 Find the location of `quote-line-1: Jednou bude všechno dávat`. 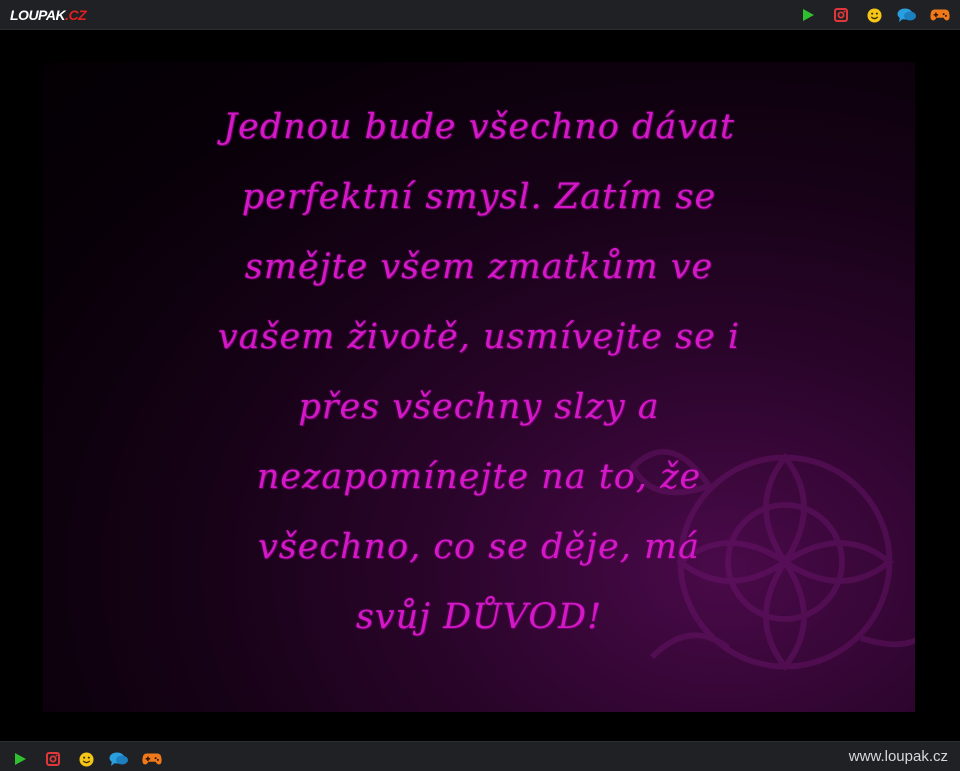

quote-line-1: Jednou bude všechno dávat is located at coordinates (479, 127).